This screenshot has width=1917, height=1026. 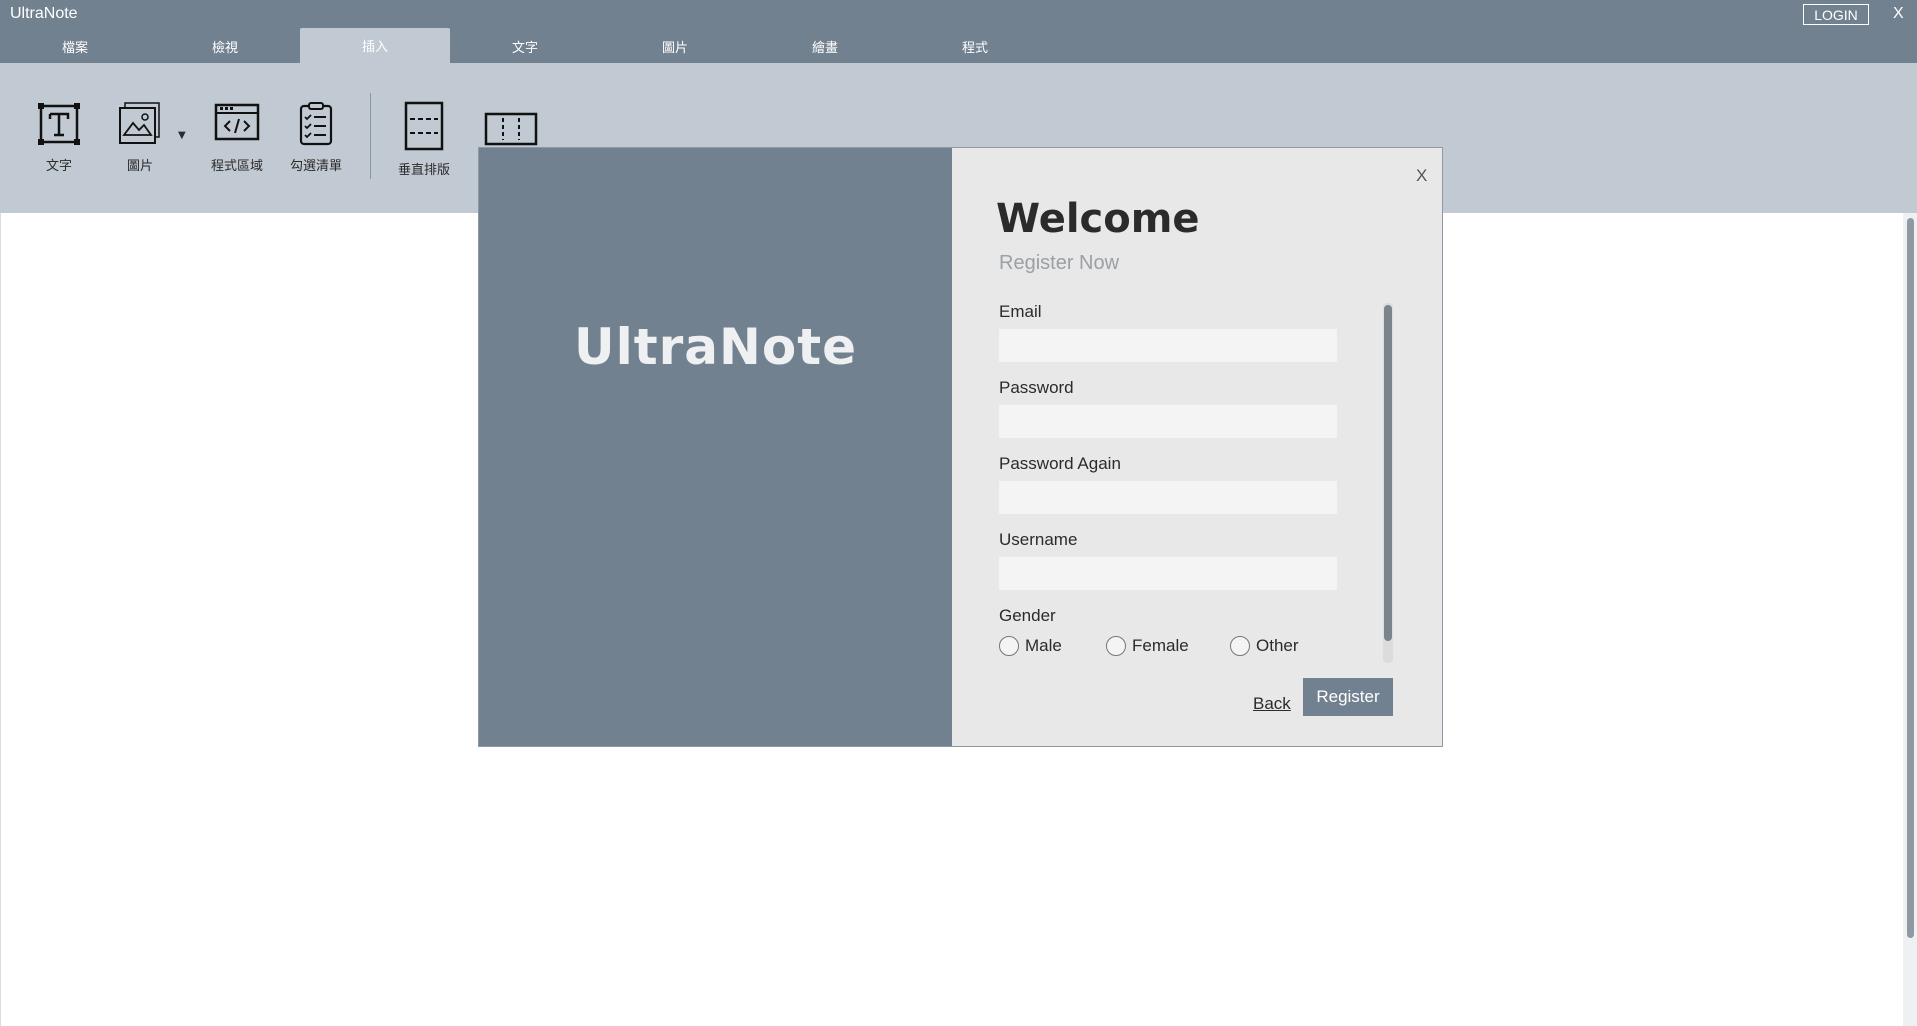 I want to click on tool-label: 勾選清單, so click(x=316, y=166).